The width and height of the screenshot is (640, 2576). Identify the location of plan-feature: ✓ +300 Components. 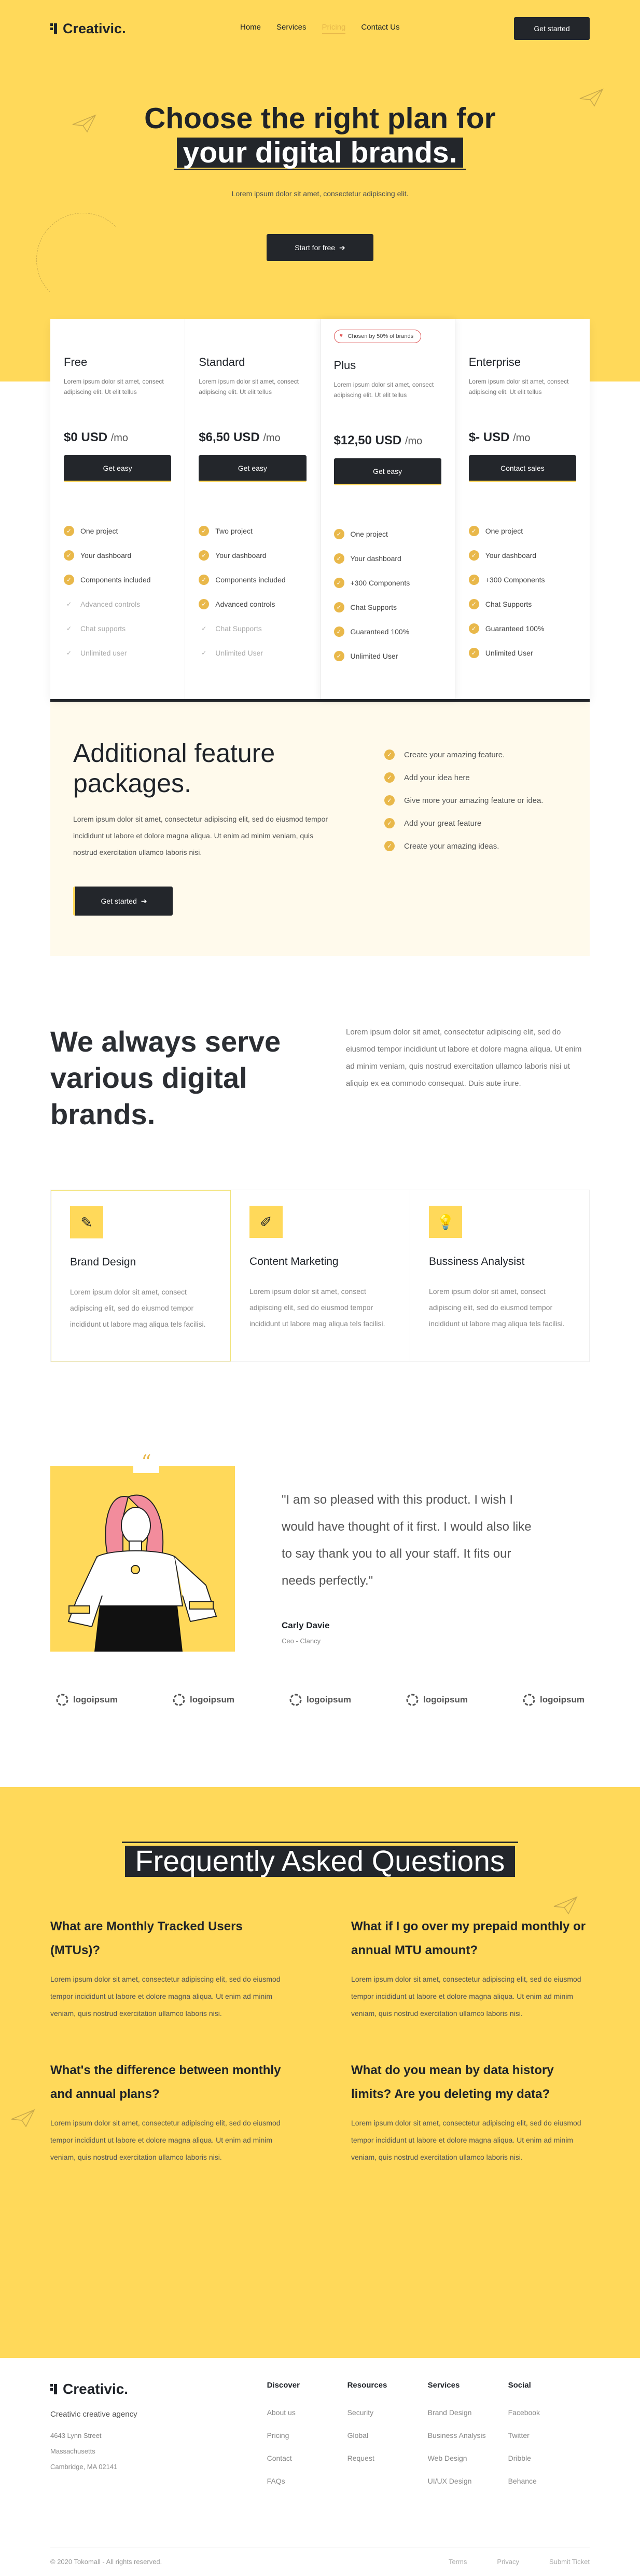
(522, 579).